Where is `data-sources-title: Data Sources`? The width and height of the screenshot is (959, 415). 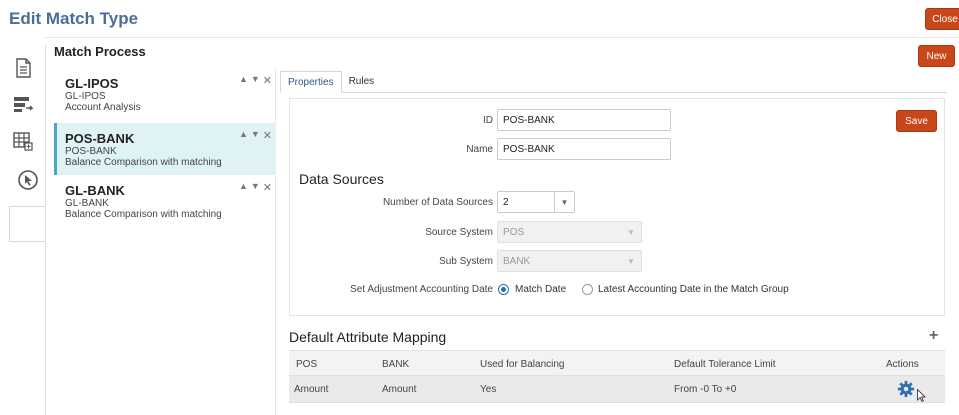
data-sources-title: Data Sources is located at coordinates (341, 179).